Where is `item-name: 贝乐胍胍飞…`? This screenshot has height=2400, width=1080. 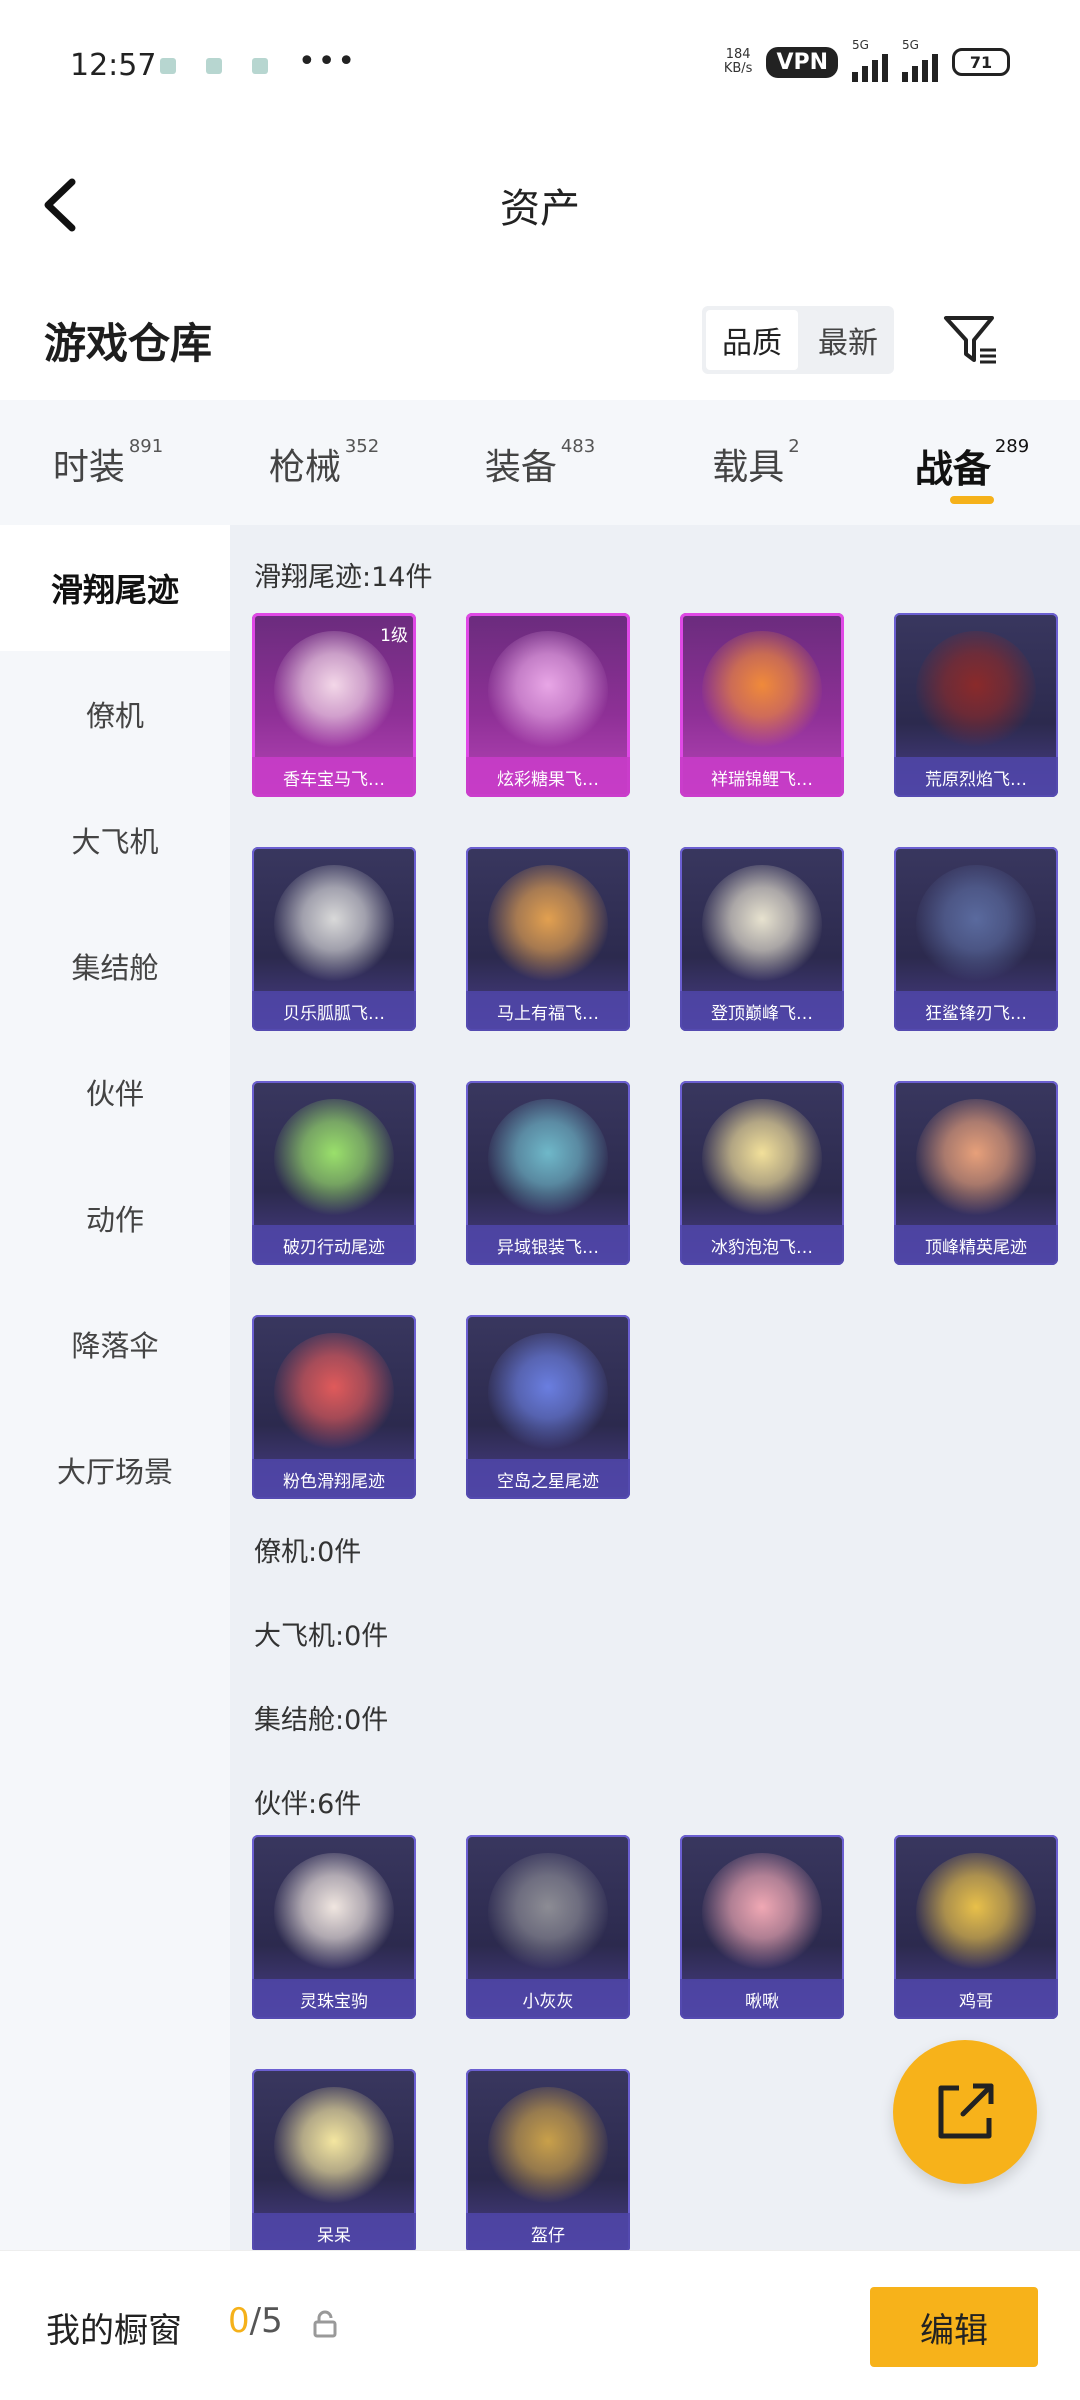 item-name: 贝乐胍胍飞… is located at coordinates (334, 1011).